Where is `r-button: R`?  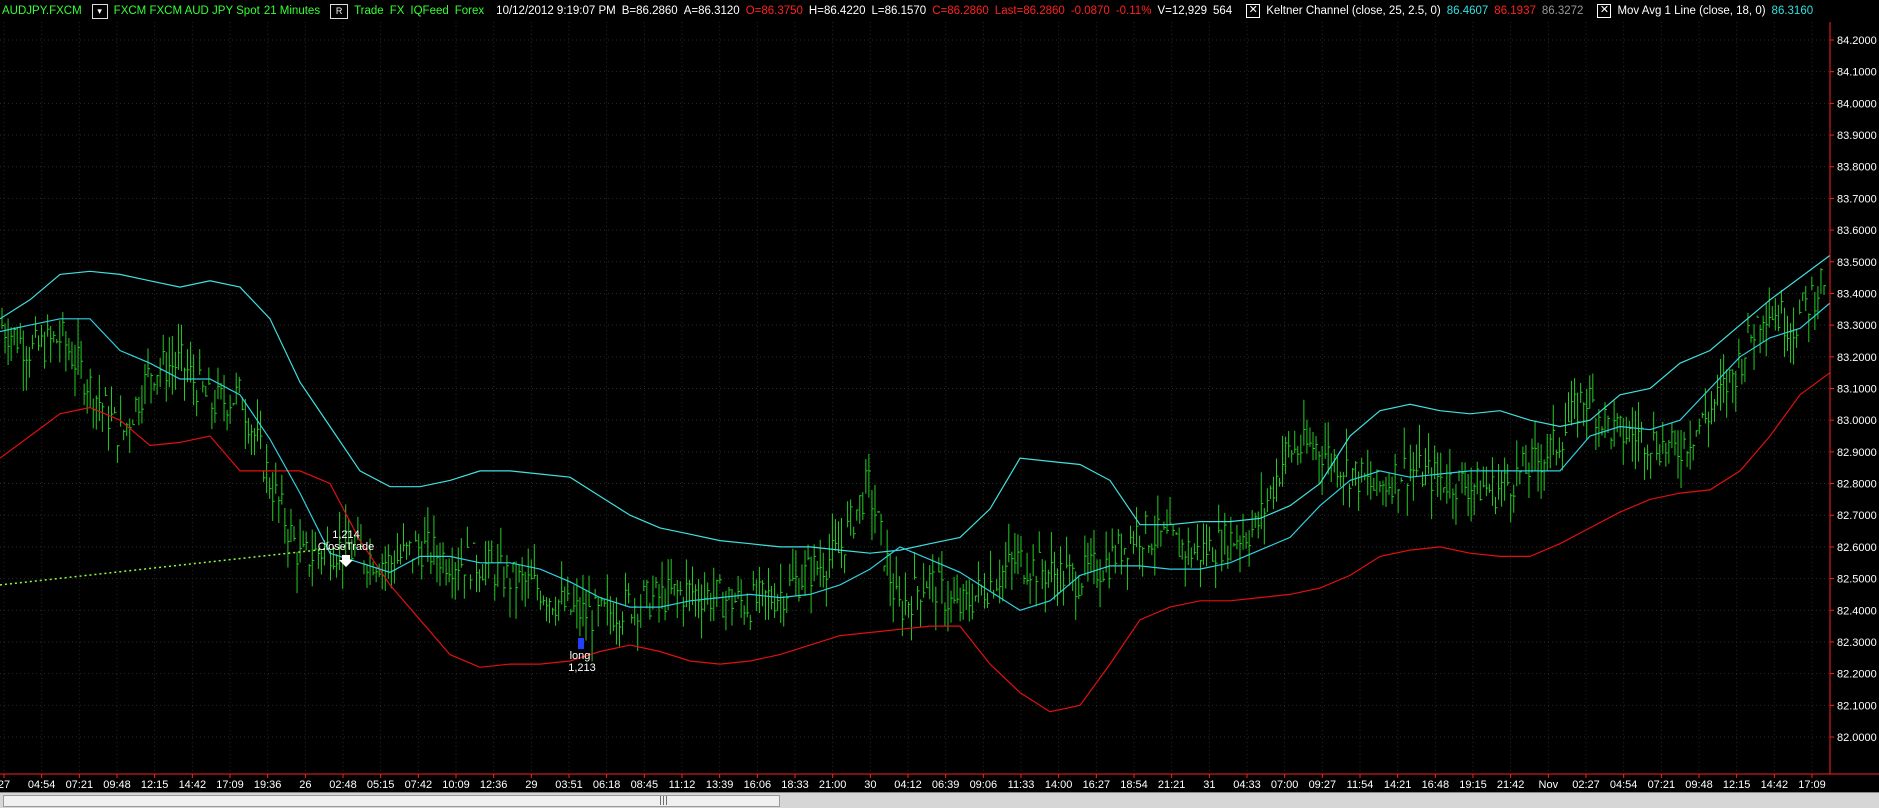
r-button: R is located at coordinates (339, 11).